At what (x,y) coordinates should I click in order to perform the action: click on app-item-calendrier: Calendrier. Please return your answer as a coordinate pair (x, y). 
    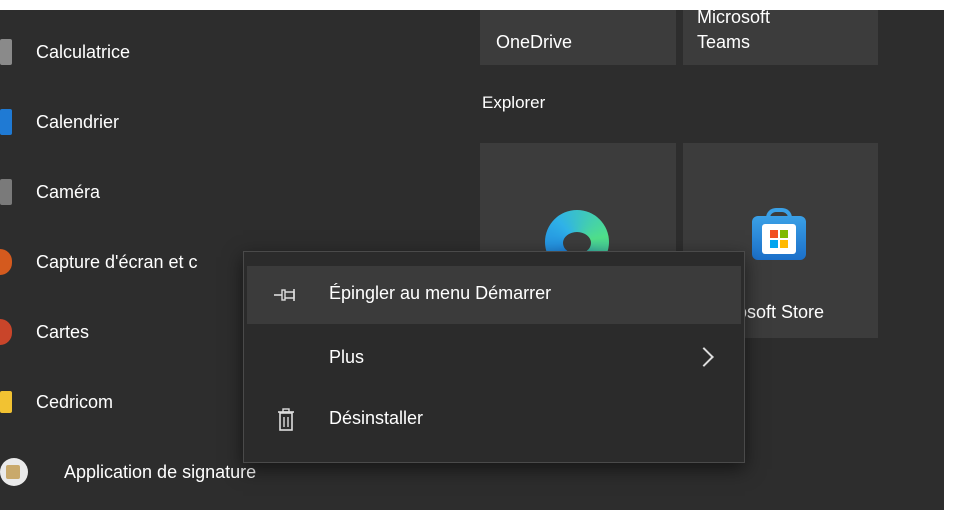
    Looking at the image, I should click on (230, 122).